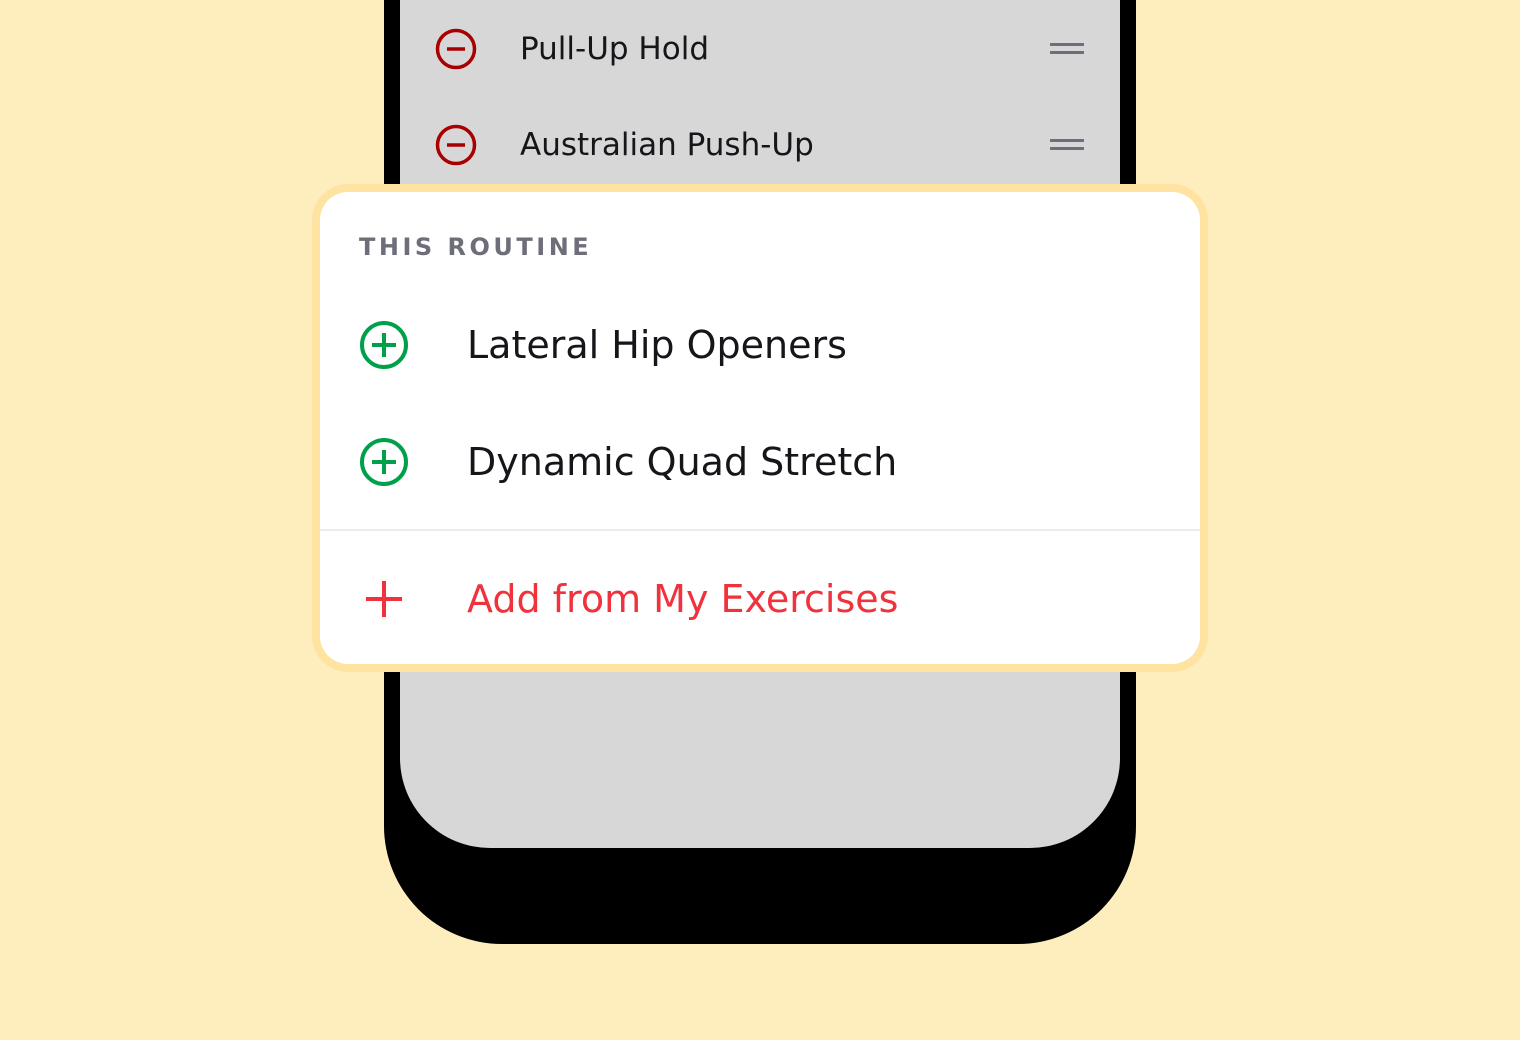  What do you see at coordinates (667, 145) in the screenshot?
I see `routine-item-label: Australian Push-Up` at bounding box center [667, 145].